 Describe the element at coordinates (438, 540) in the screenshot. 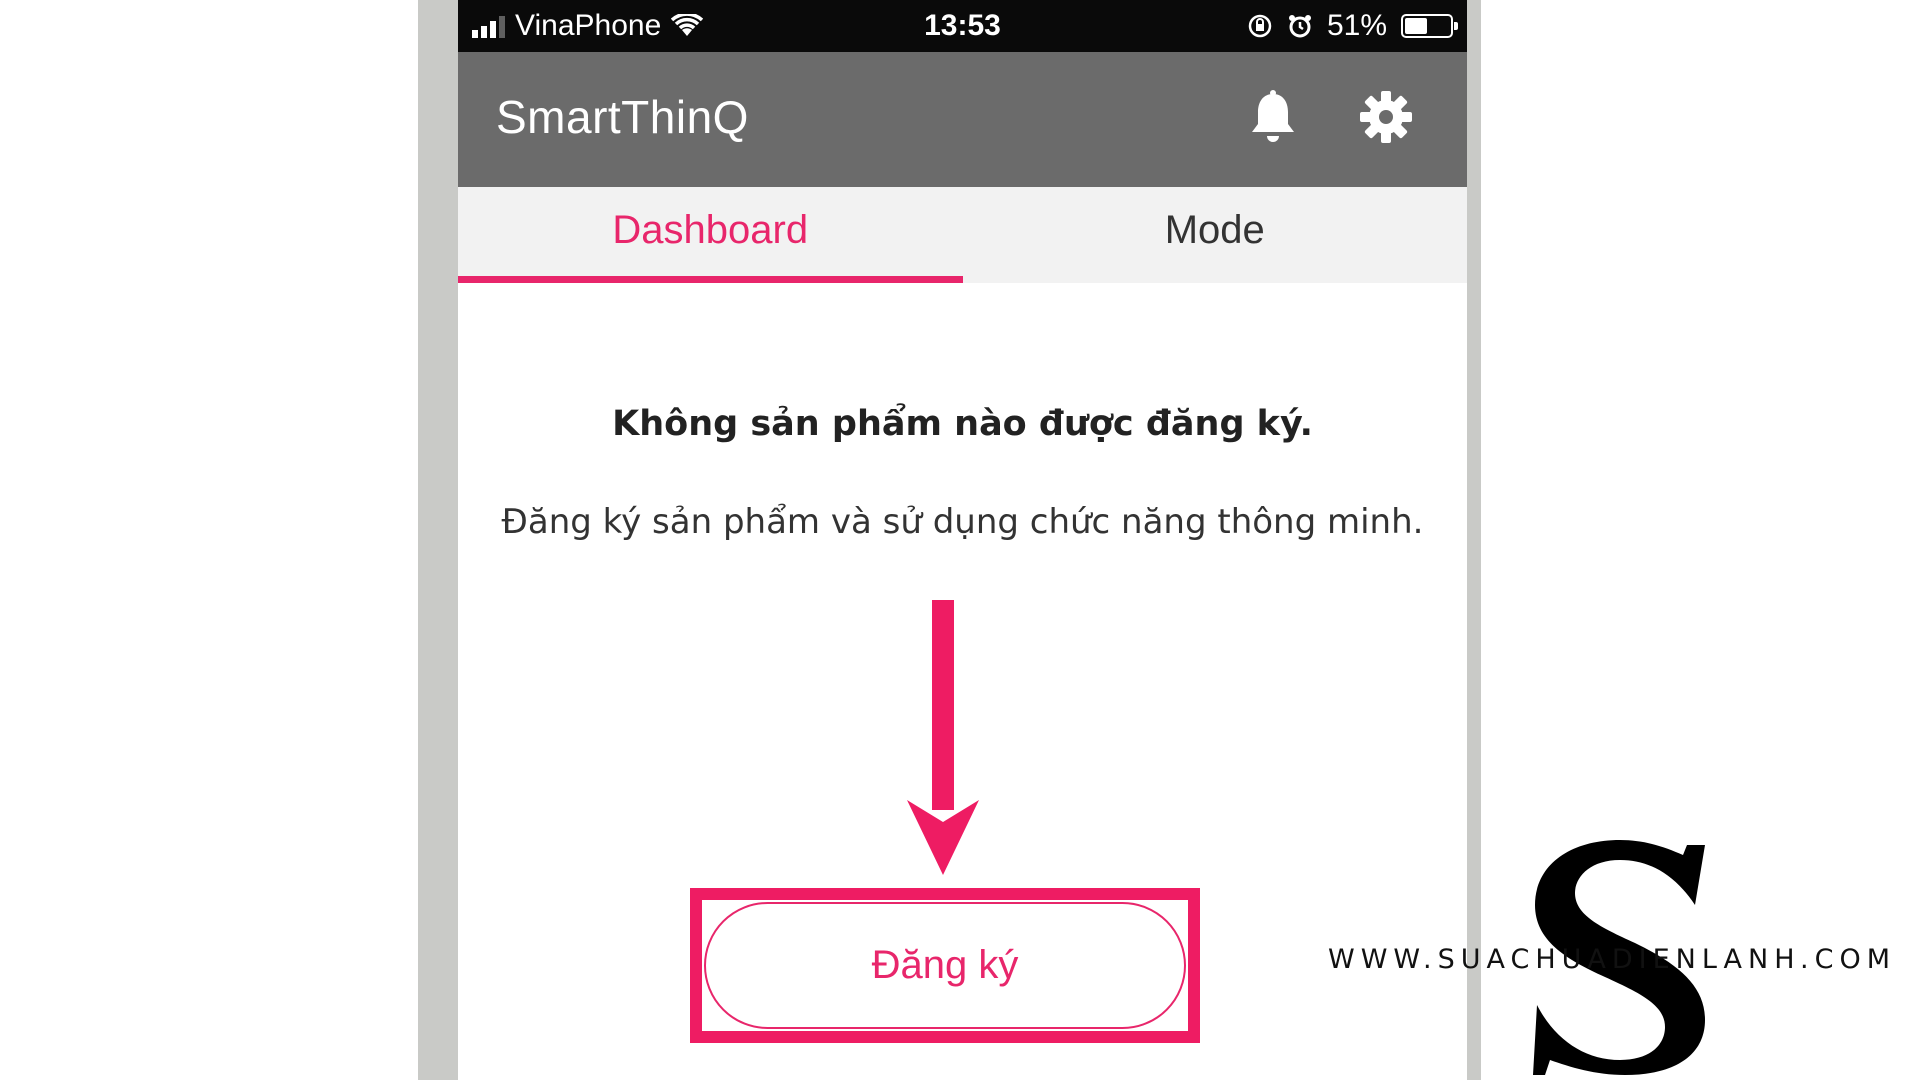

I see `phone-bezel-left` at that location.